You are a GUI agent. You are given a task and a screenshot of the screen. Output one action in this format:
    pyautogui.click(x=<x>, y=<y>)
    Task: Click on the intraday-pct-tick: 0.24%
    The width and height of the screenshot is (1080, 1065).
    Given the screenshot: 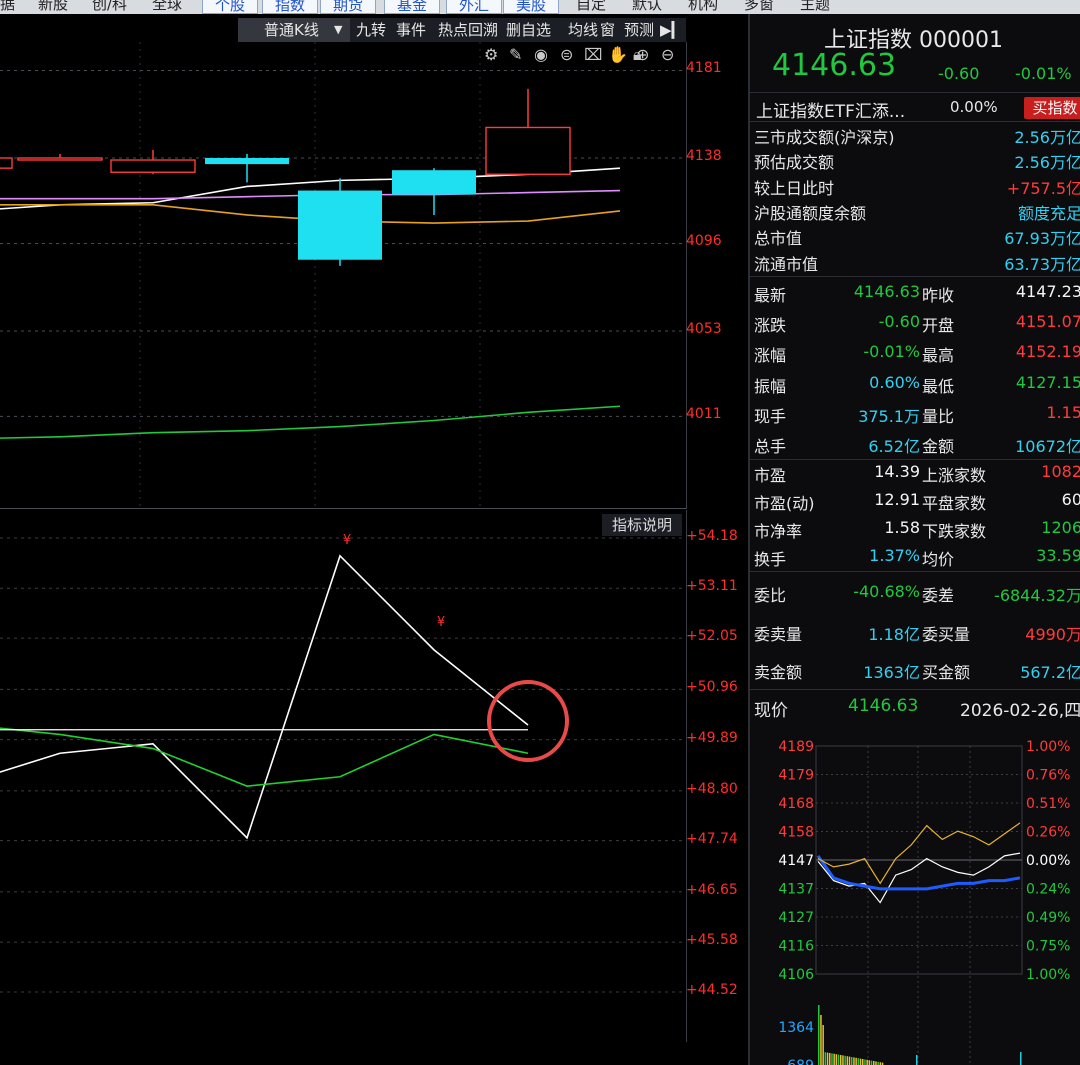 What is the action you would take?
    pyautogui.click(x=1048, y=890)
    